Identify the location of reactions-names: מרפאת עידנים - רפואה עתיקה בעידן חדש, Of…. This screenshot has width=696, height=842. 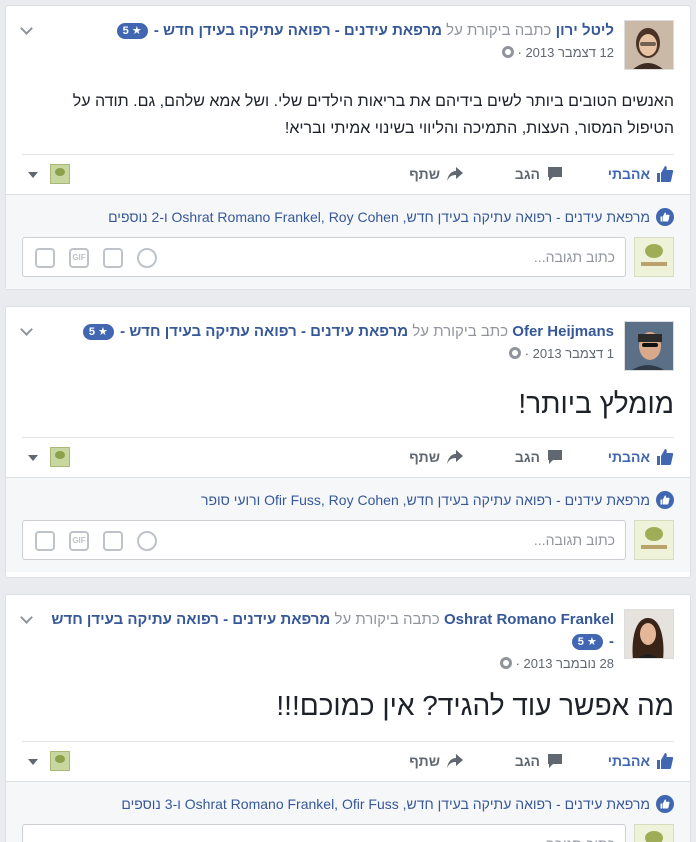
(425, 500).